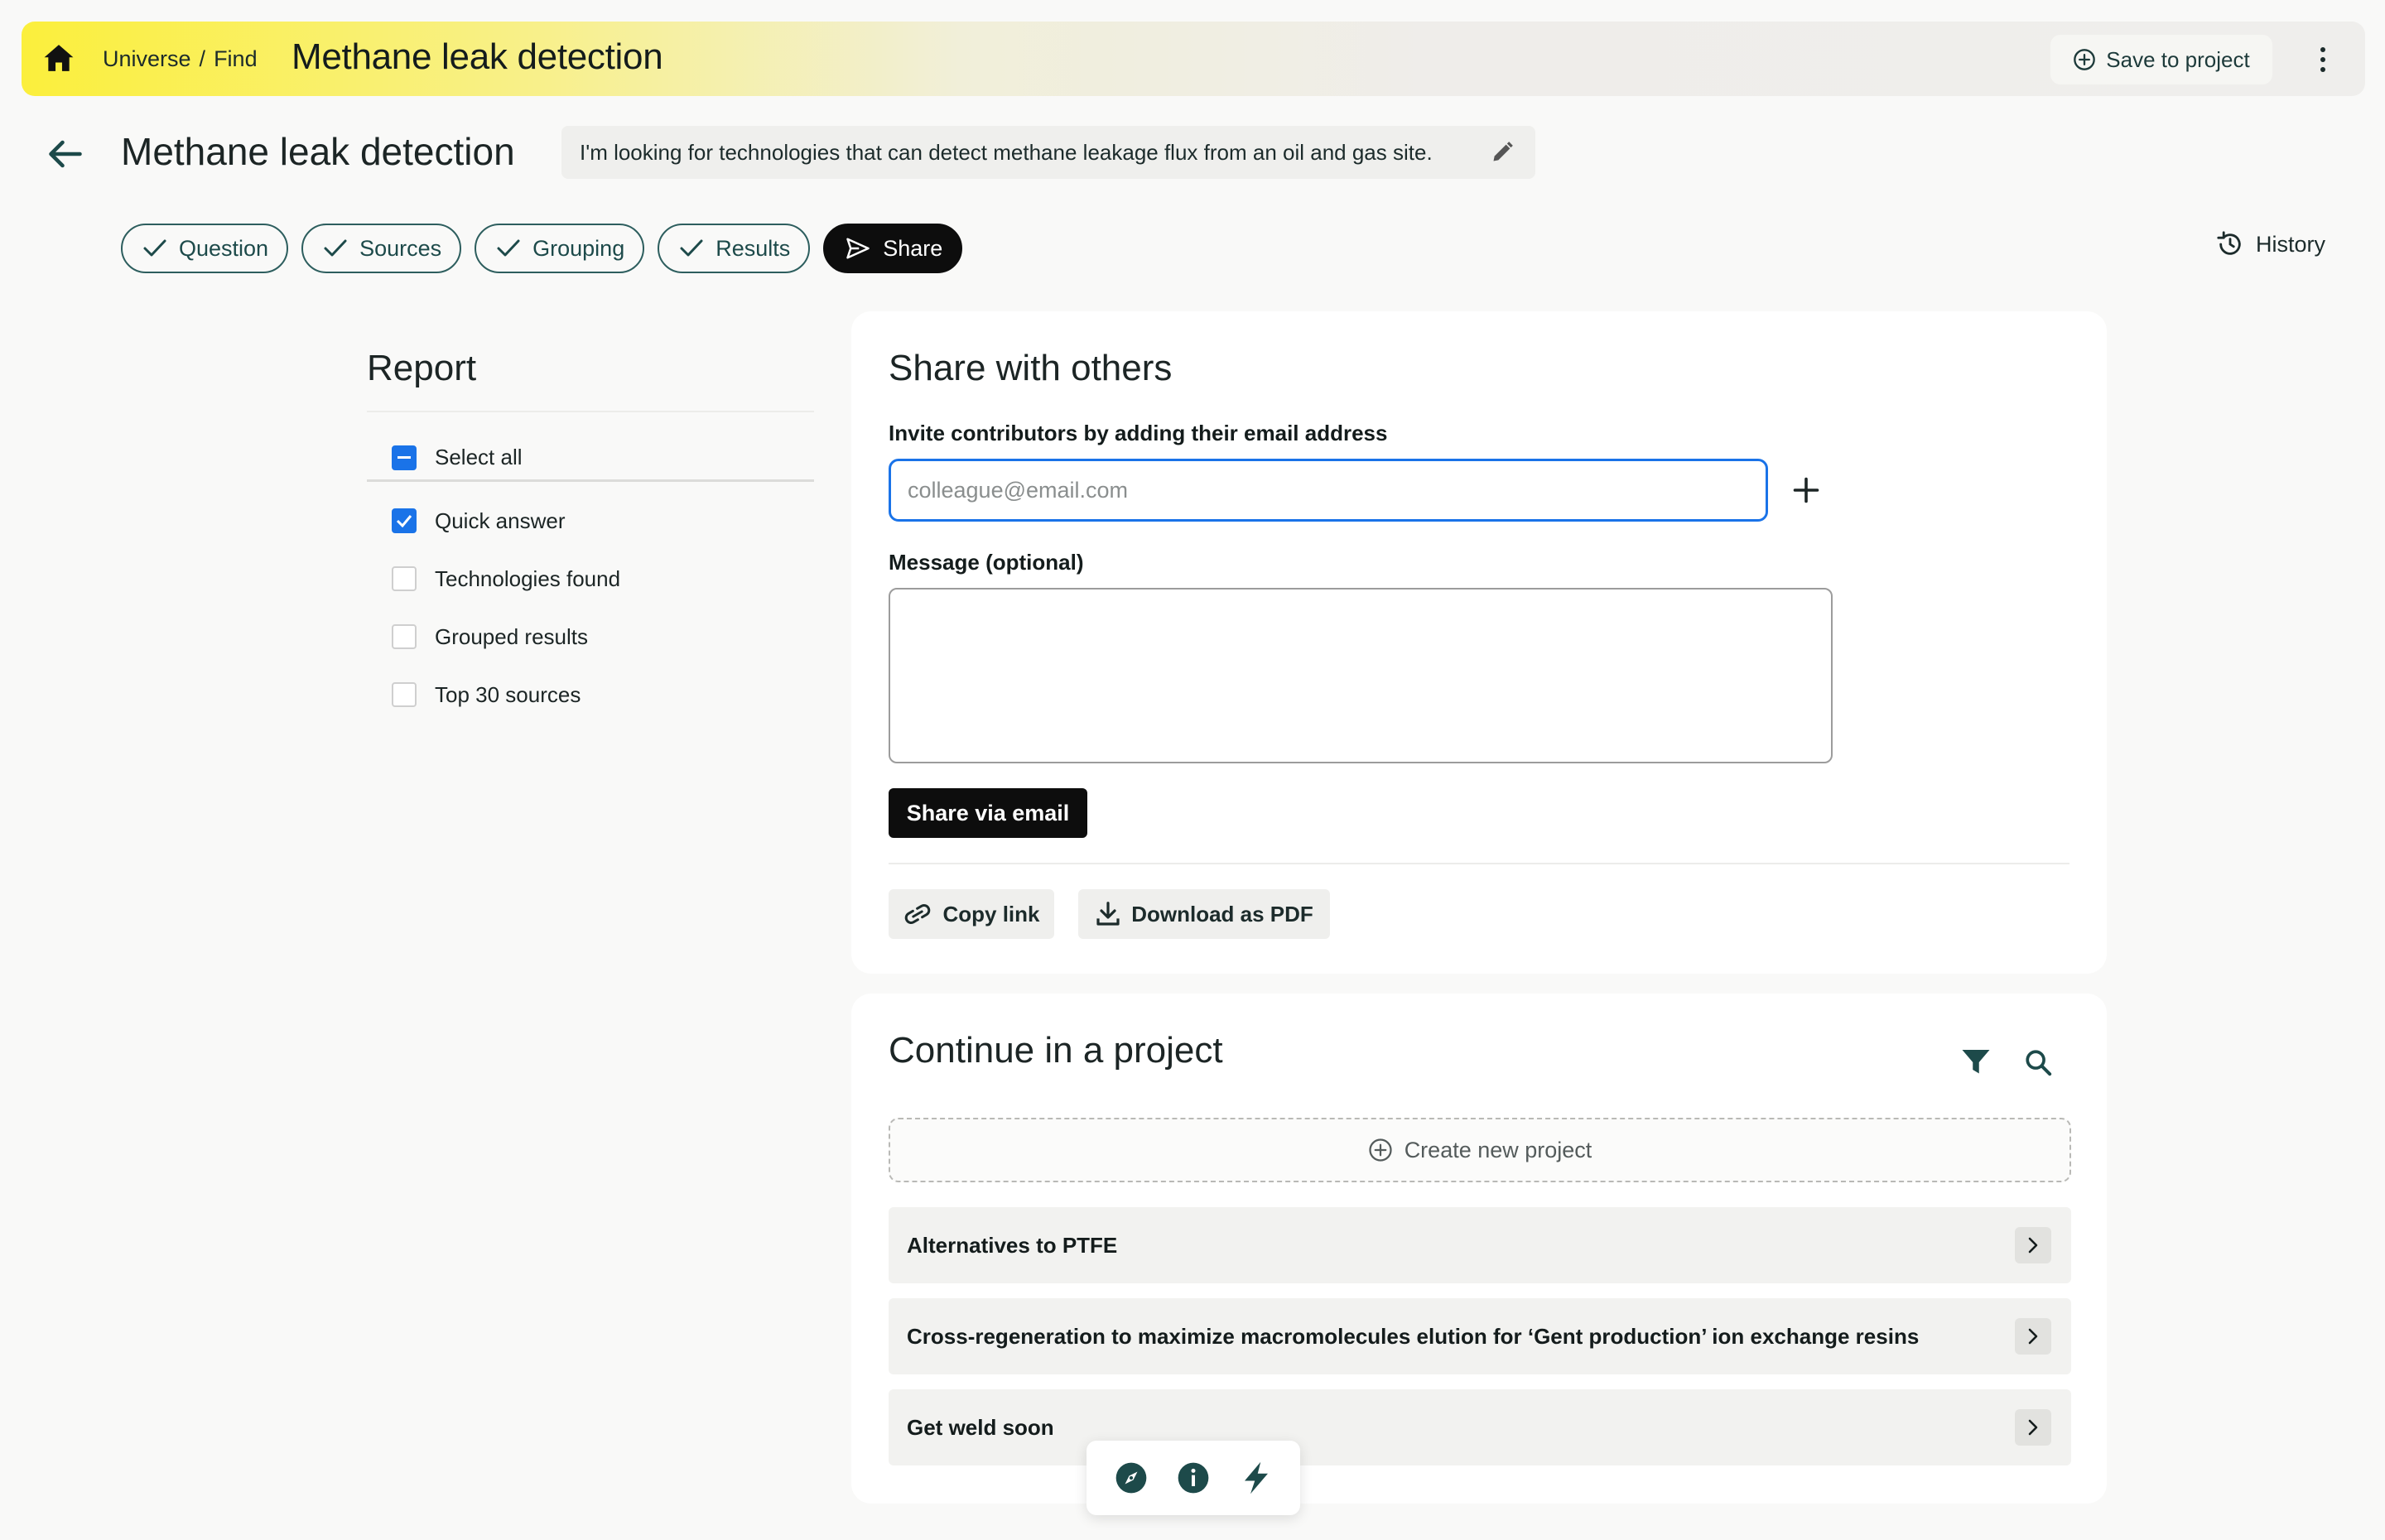 This screenshot has height=1540, width=2385. Describe the element at coordinates (753, 248) in the screenshot. I see `step-label: Results` at that location.